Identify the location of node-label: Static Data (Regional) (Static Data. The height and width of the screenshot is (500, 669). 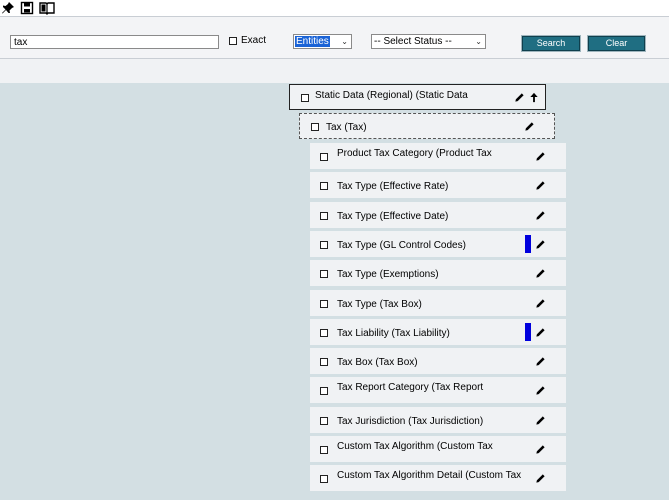
(391, 95).